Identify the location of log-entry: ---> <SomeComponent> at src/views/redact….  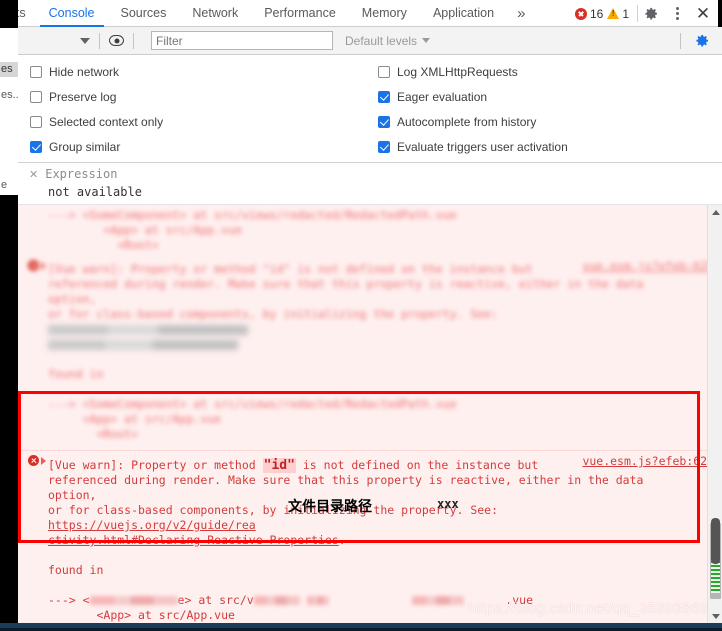
(370, 230).